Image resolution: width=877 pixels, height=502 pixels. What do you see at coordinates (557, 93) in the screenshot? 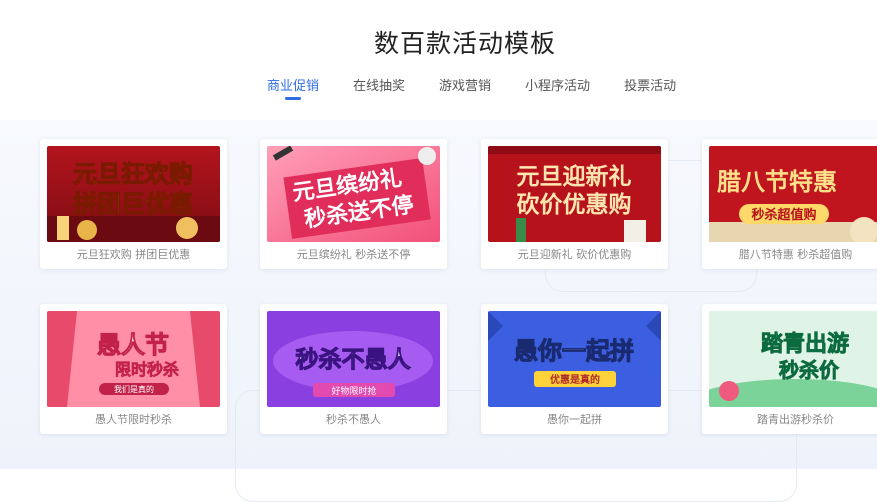
I see `tab-mini-program: 小程序活动` at bounding box center [557, 93].